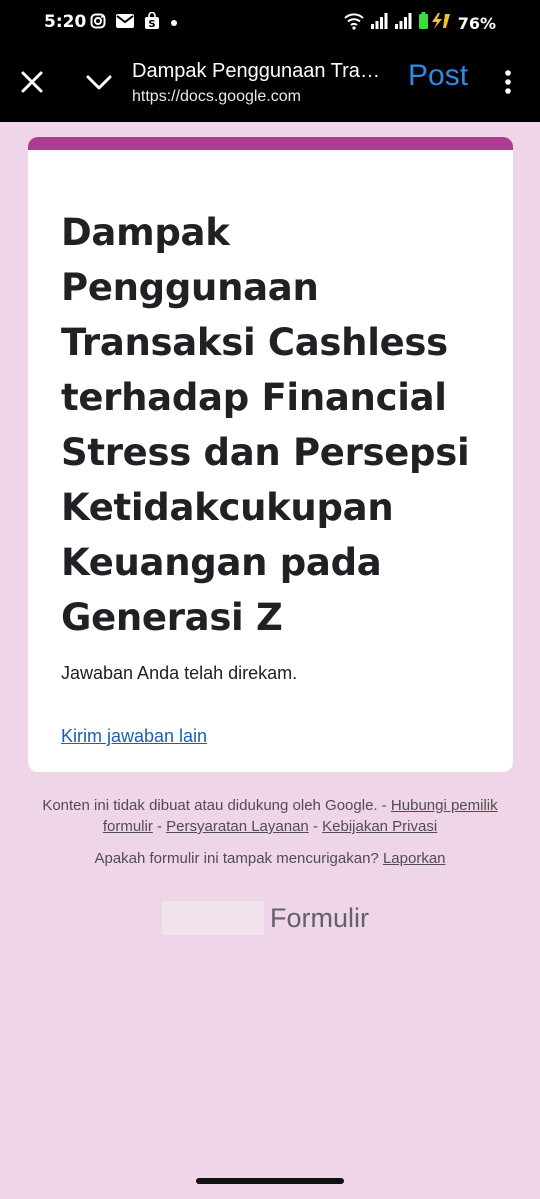 This screenshot has height=1199, width=540. I want to click on report-link: Laporkan, so click(414, 858).